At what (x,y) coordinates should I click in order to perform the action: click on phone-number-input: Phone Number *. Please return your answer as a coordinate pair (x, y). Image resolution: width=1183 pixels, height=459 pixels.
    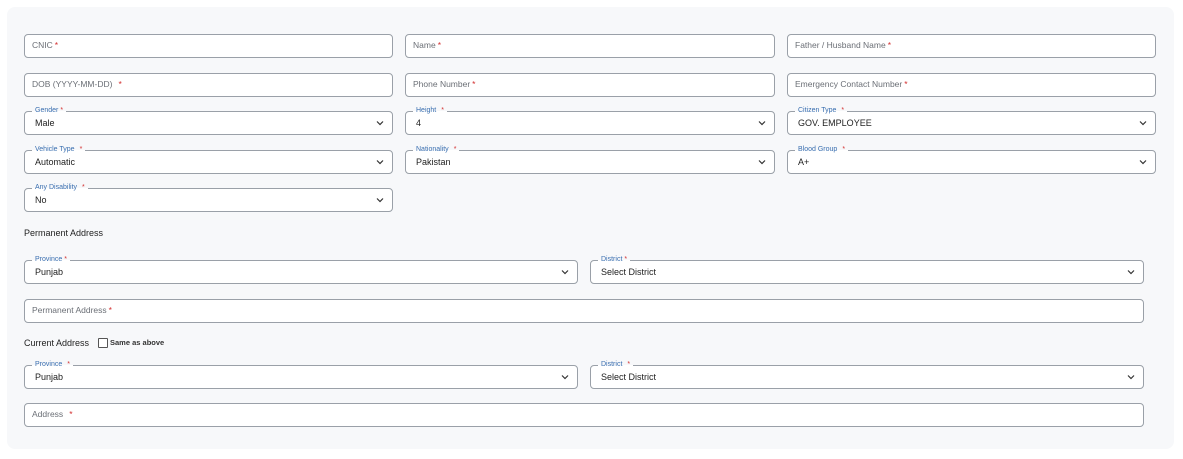
    Looking at the image, I should click on (590, 85).